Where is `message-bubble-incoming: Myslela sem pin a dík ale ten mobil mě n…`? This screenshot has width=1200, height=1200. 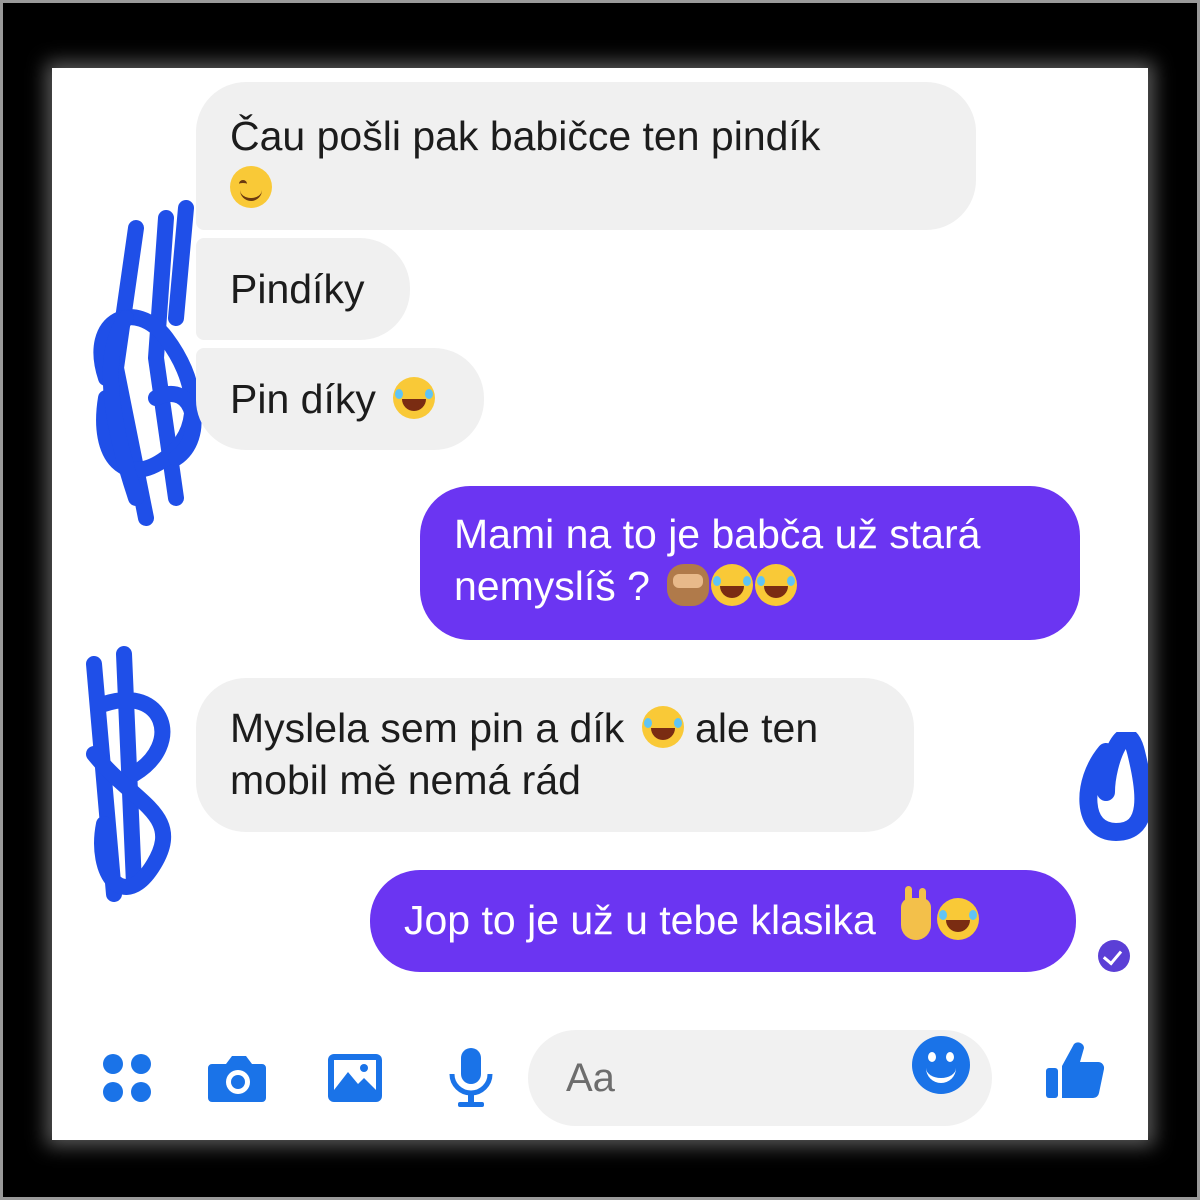
message-bubble-incoming: Myslela sem pin a dík ale ten mobil mě n… is located at coordinates (555, 755).